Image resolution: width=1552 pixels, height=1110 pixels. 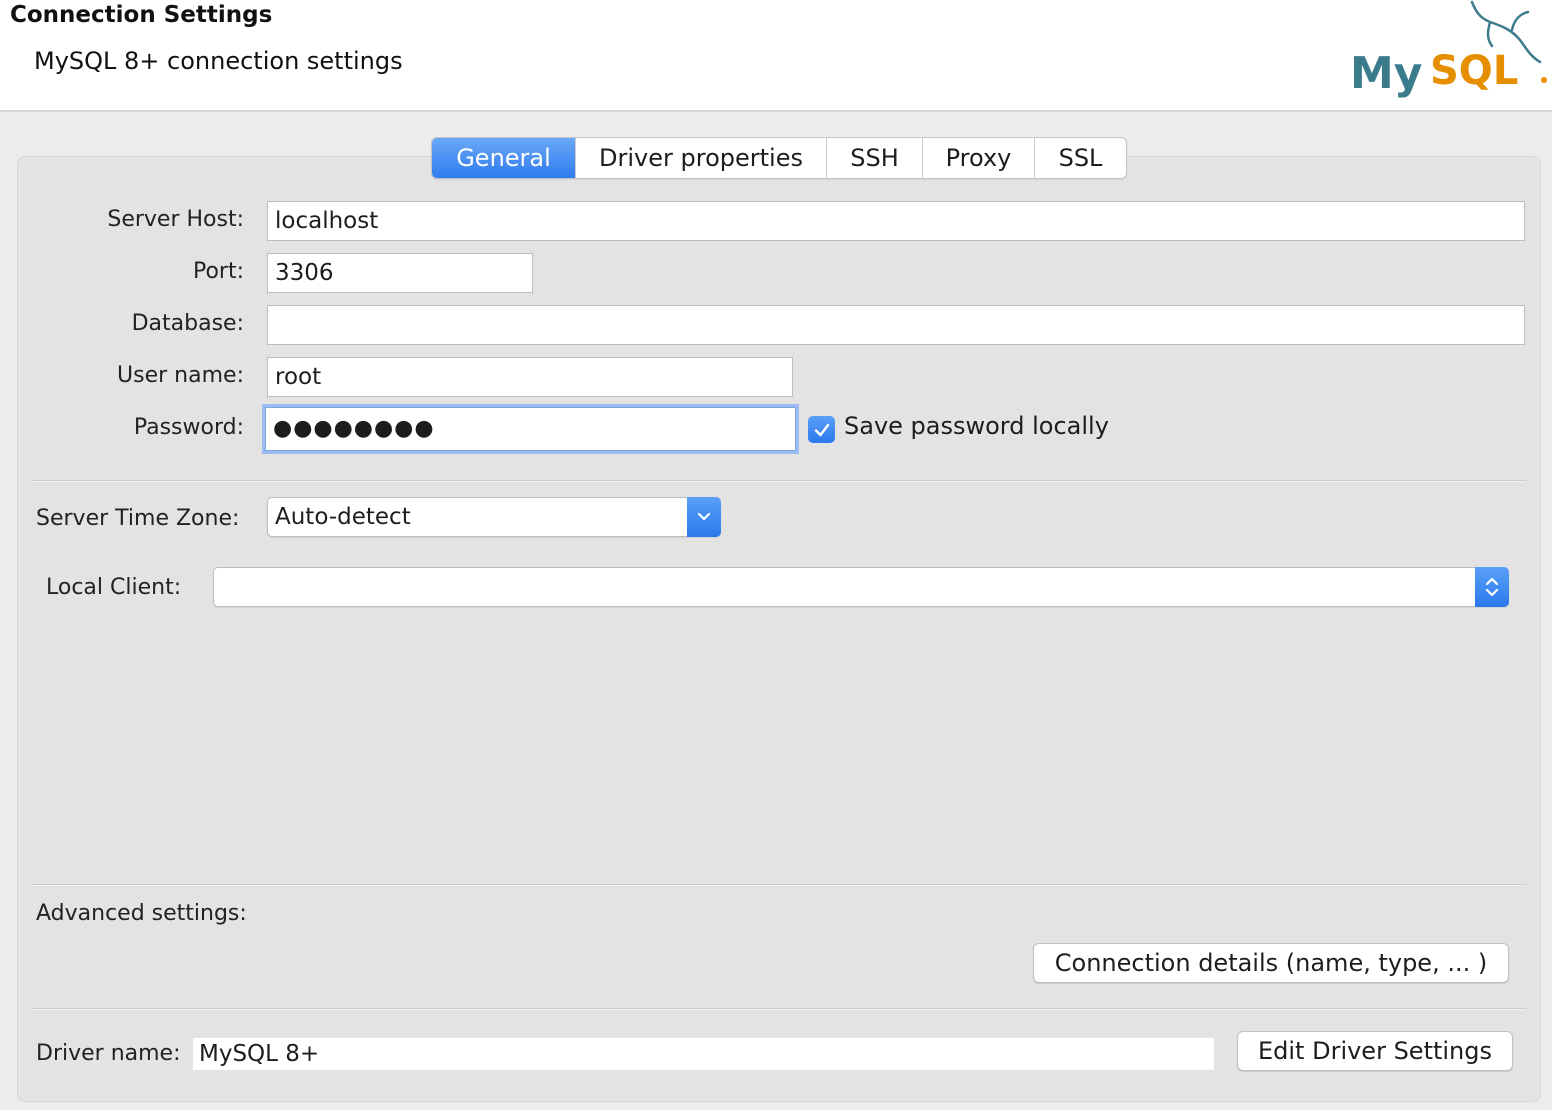 I want to click on driver-name-value: MySQL 8+, so click(x=703, y=1054).